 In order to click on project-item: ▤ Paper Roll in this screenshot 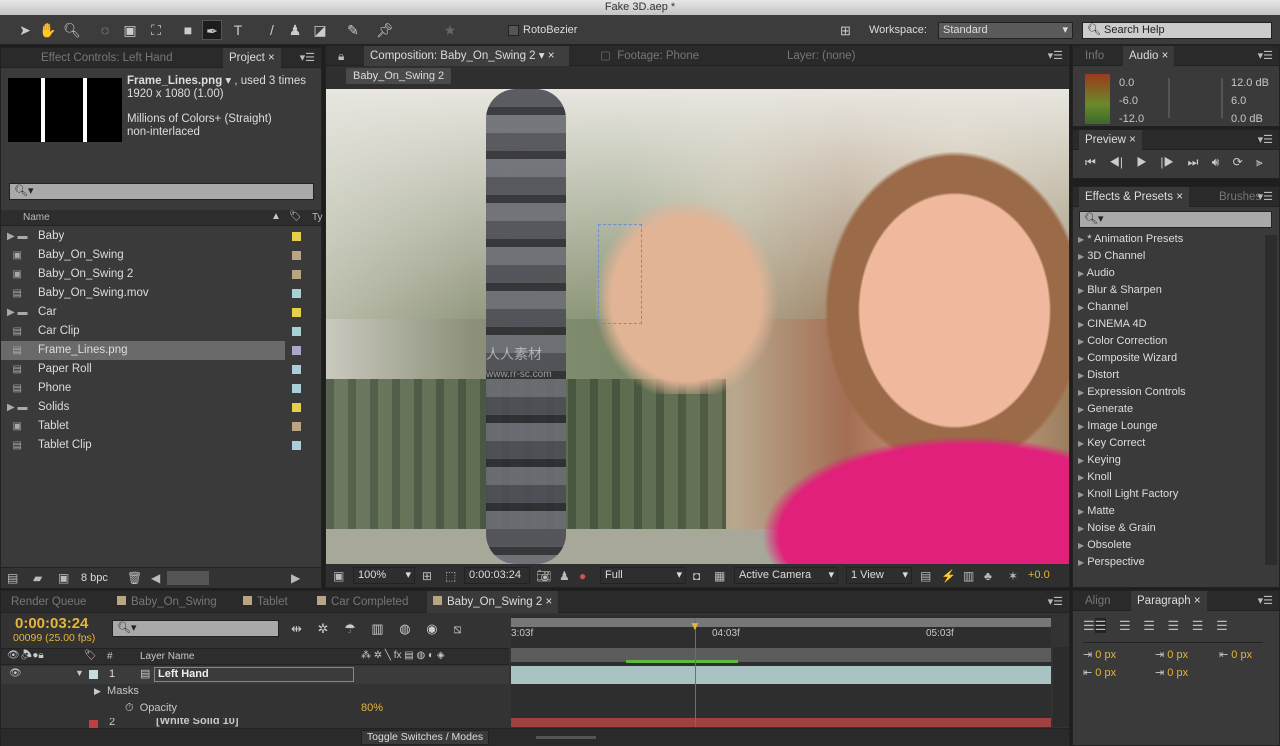, I will do `click(151, 369)`.